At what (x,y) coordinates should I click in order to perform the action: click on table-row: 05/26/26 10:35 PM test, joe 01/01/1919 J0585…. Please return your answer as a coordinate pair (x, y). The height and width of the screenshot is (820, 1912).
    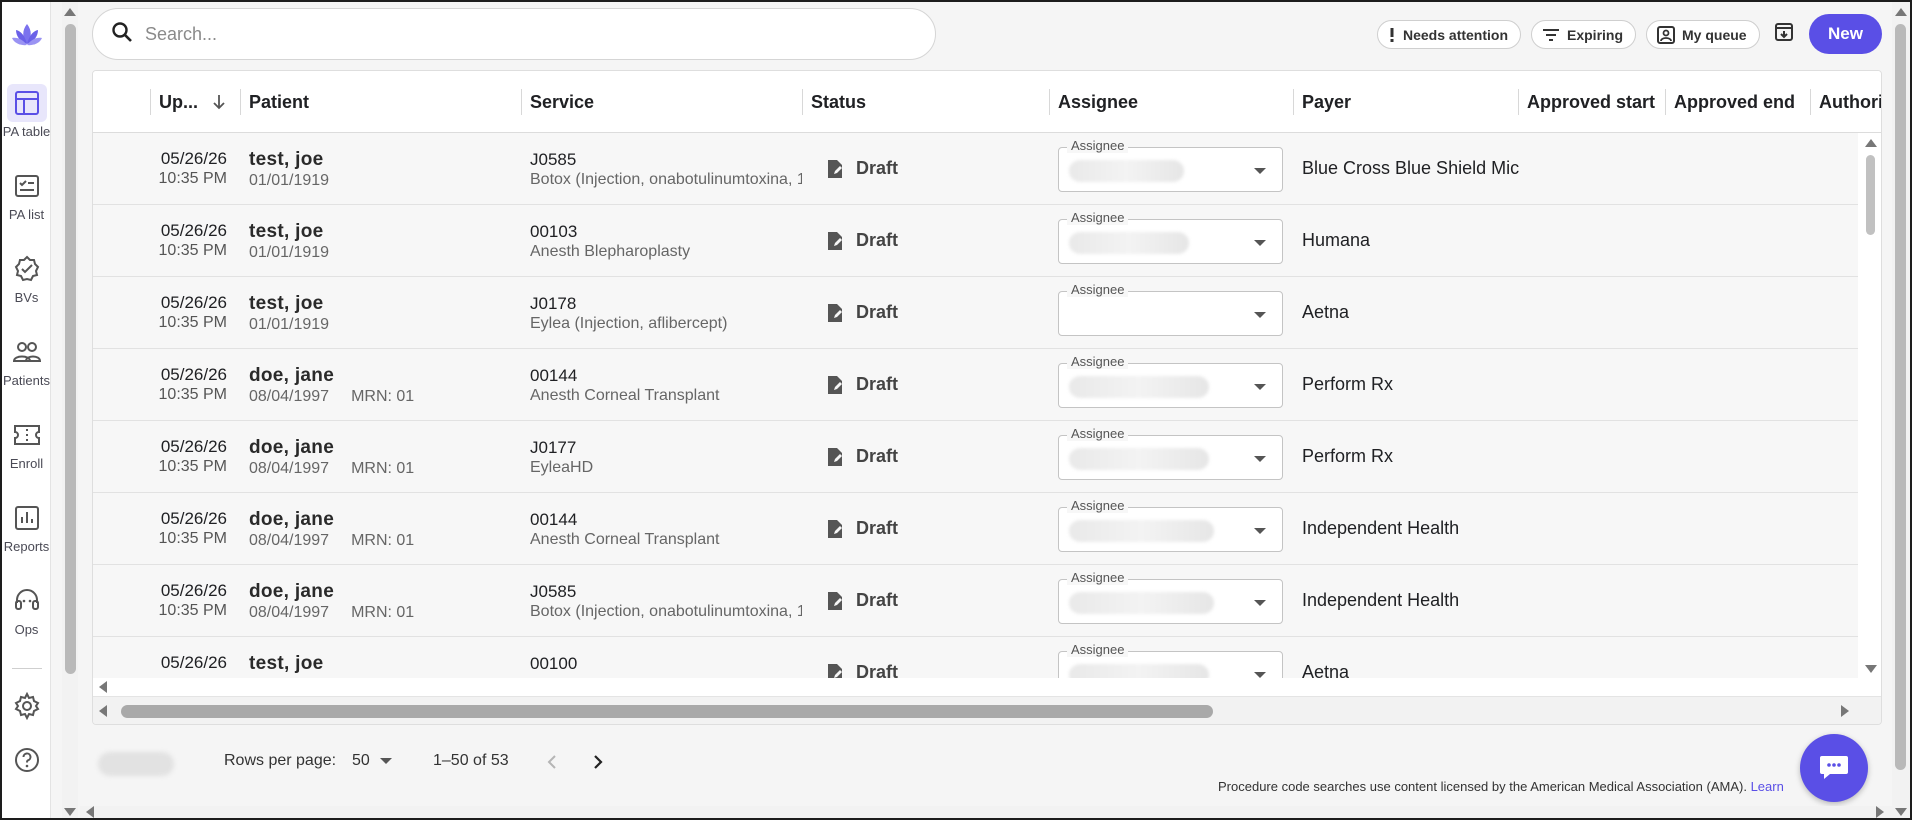
    Looking at the image, I should click on (975, 169).